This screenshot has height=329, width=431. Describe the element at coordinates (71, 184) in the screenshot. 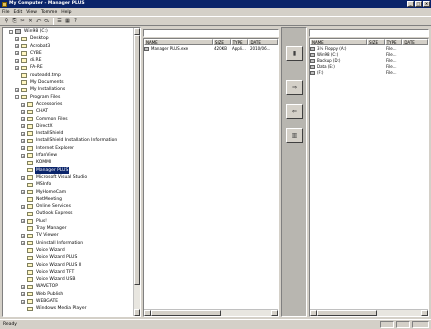

I see `tree-item: MSInfo` at that location.